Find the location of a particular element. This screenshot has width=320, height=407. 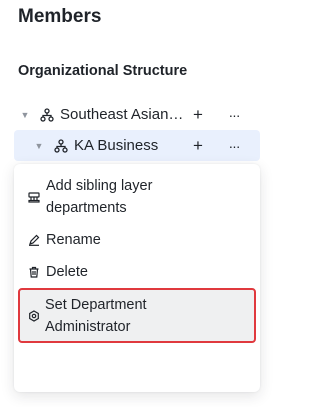

menu-item-label: Set Department Administrator is located at coordinates (96, 316).